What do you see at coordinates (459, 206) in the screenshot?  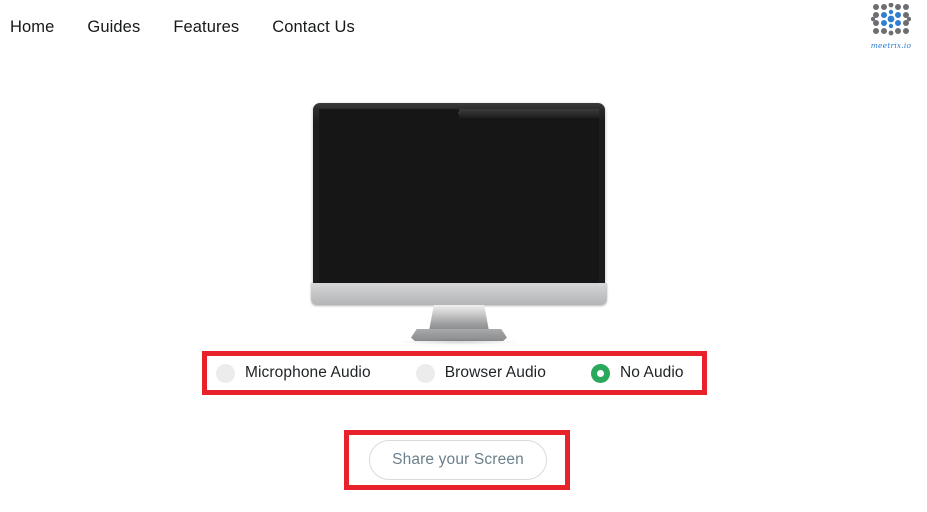 I see `monitor-screen` at bounding box center [459, 206].